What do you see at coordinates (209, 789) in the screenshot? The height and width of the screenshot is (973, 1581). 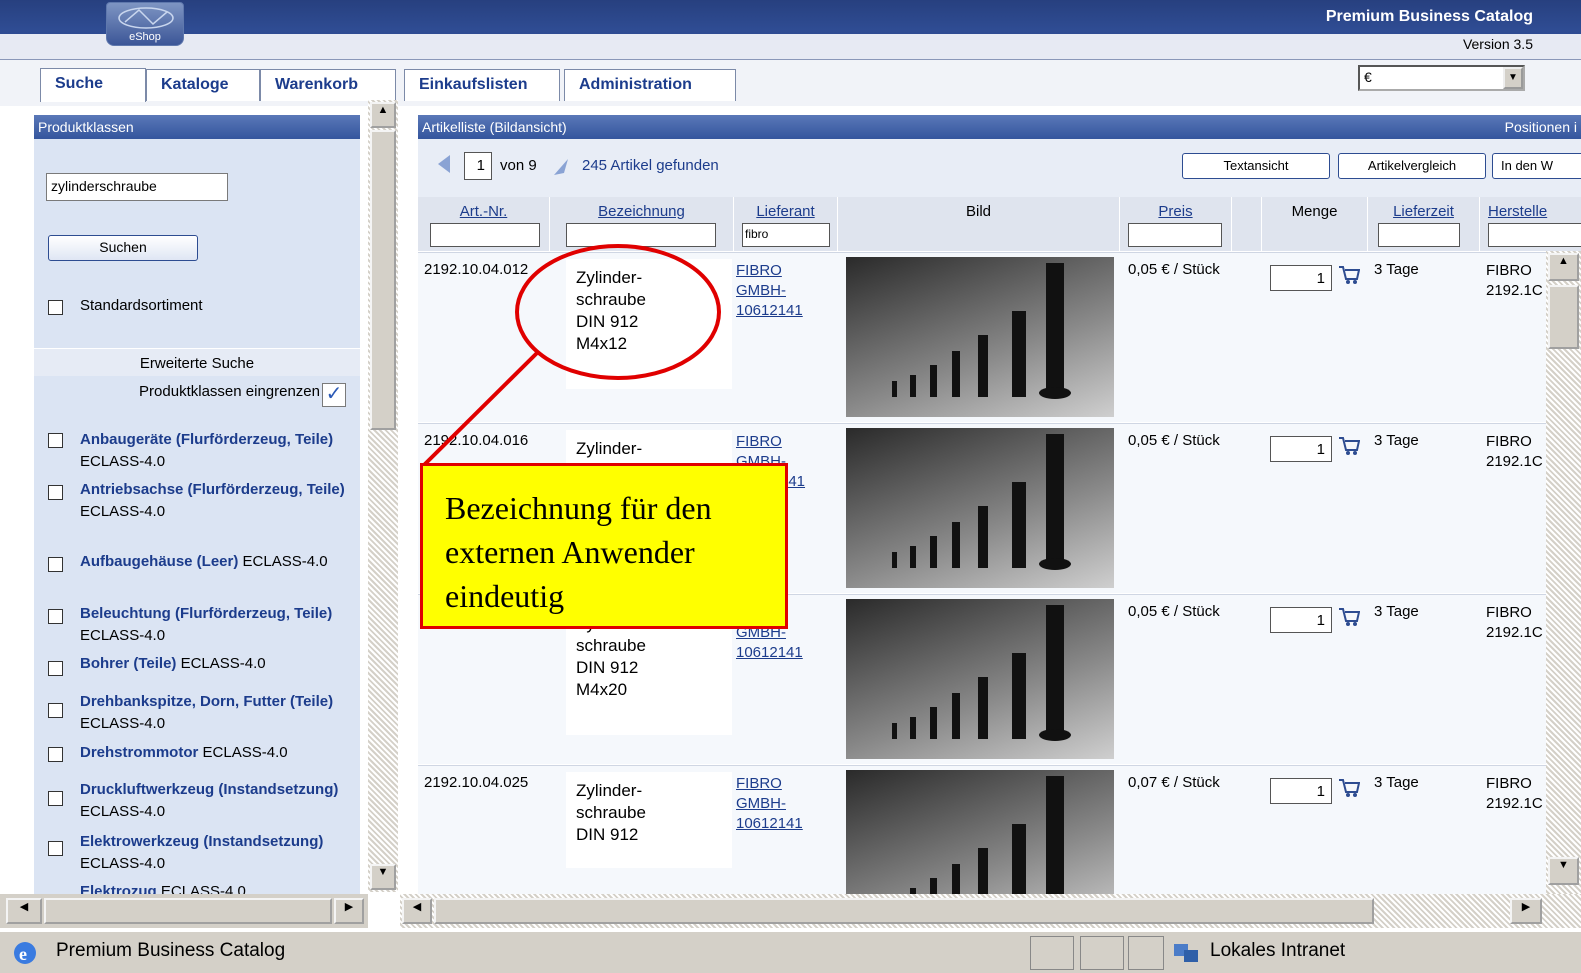 I see `class-name: Druckluftwerkzeug (Instandsetzung)` at bounding box center [209, 789].